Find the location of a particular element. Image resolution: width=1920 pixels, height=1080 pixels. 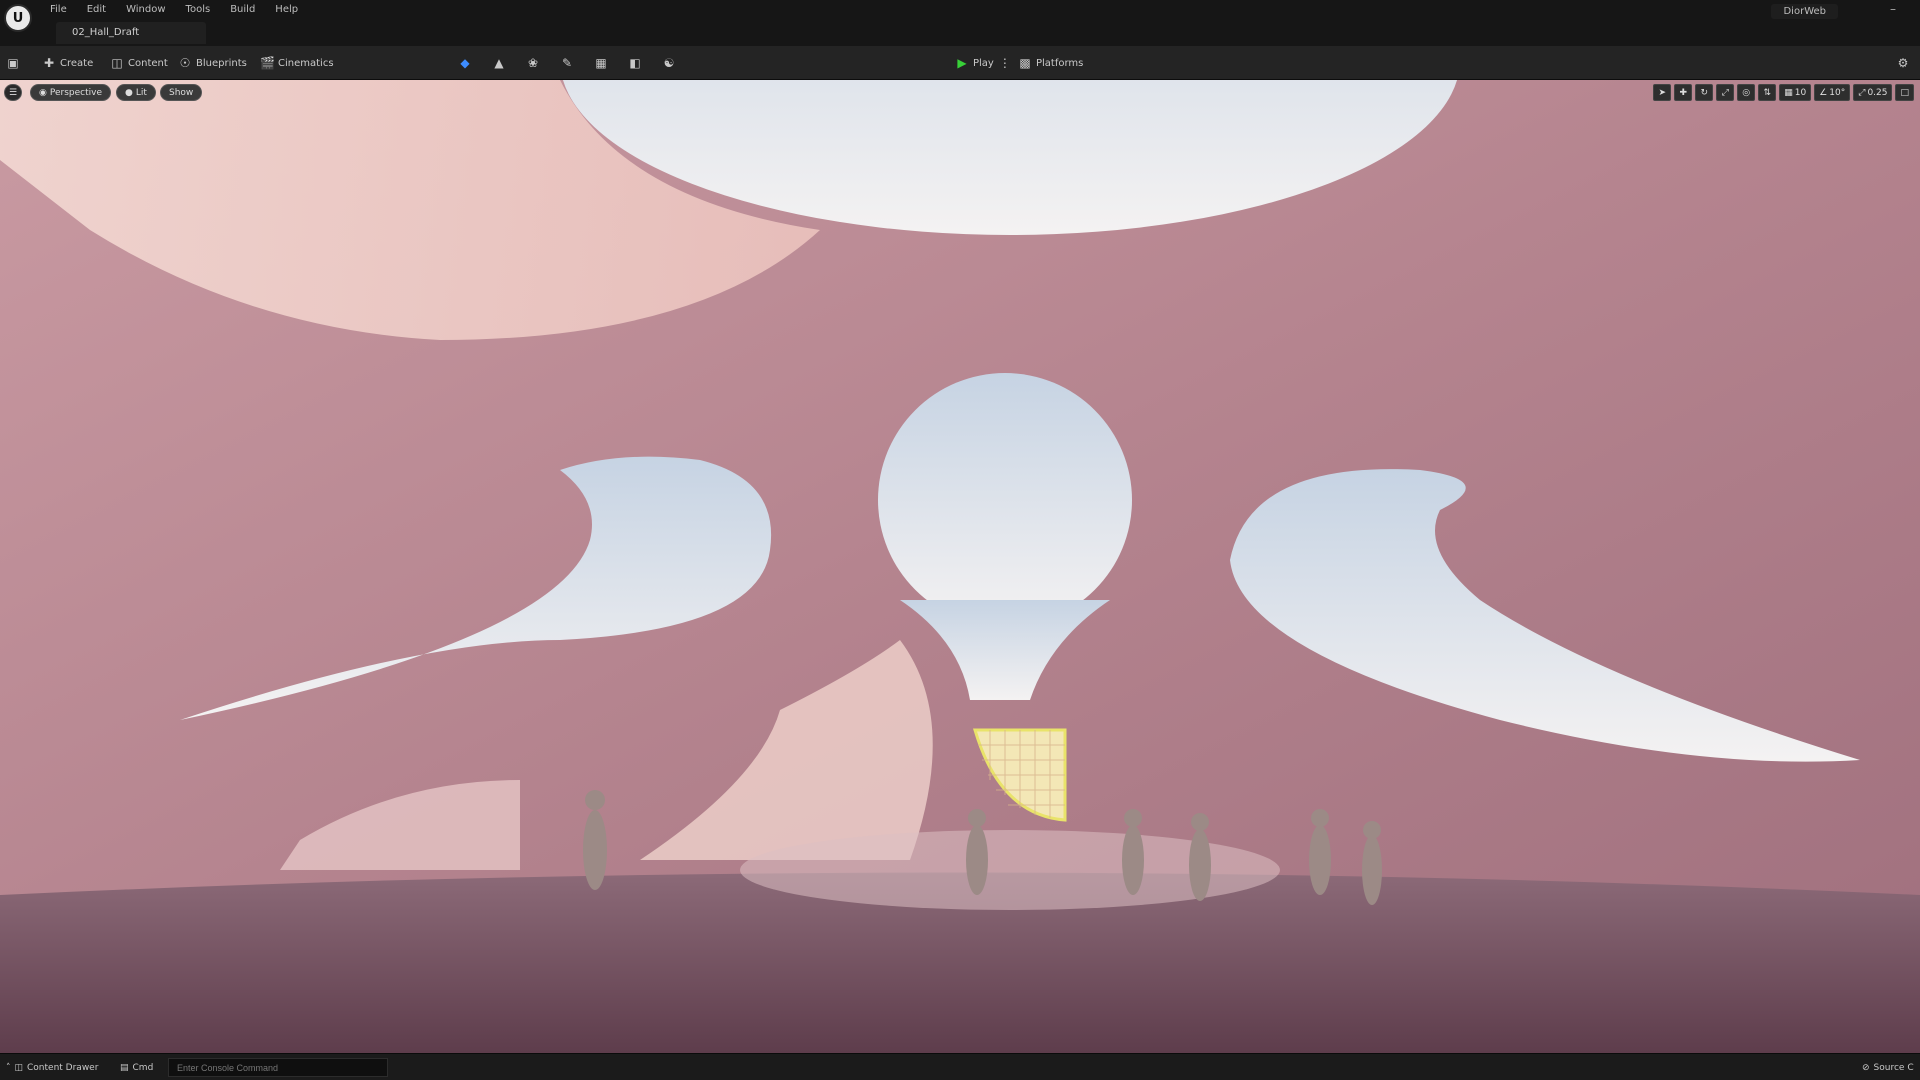

move-icon: ✚ is located at coordinates (1683, 92).